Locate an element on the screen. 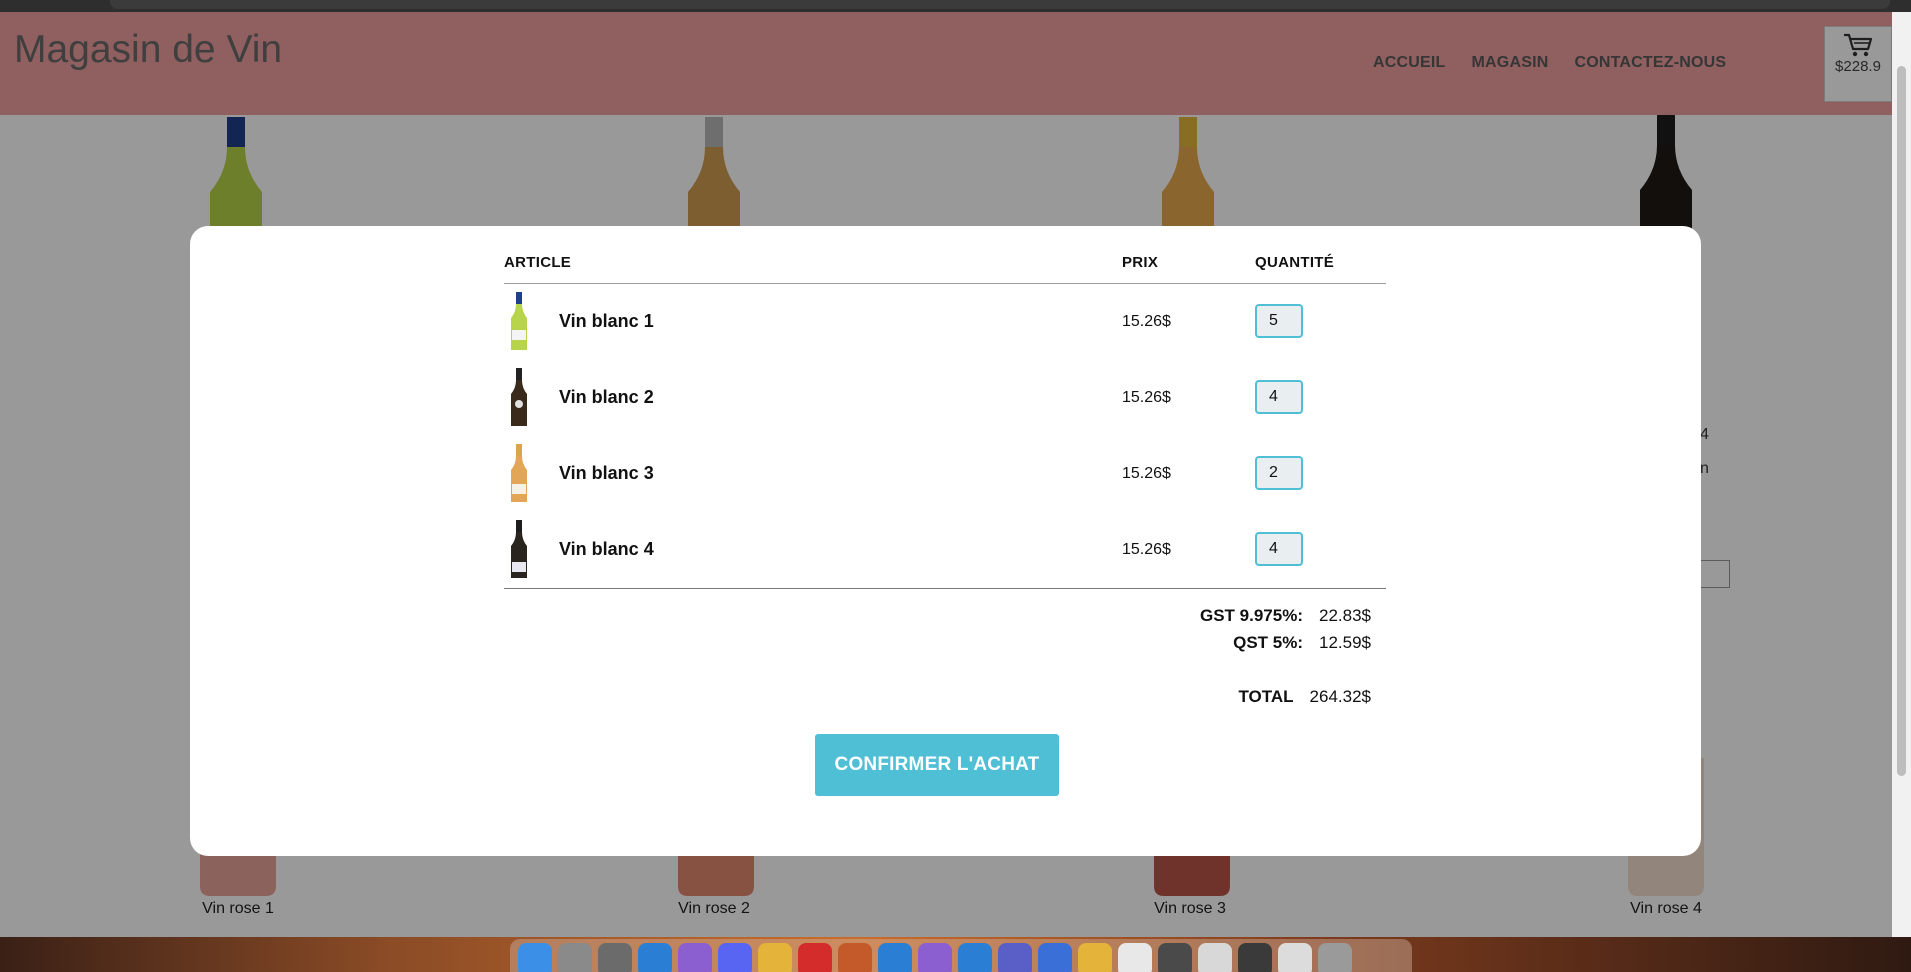 This screenshot has height=972, width=1911. page-scrollbar is located at coordinates (1901, 474).